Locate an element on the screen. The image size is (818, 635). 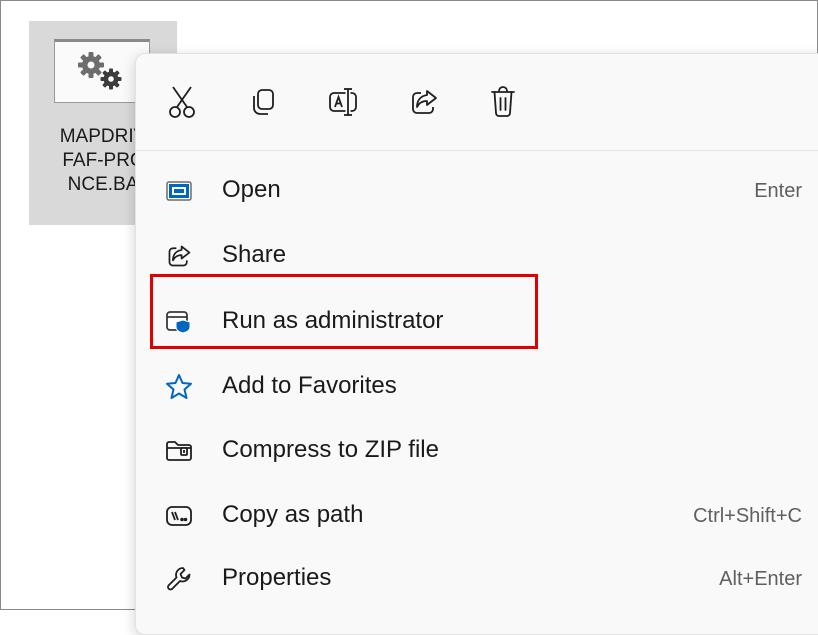
menu-item-shortcut: Ctrl+Shift+C is located at coordinates (747, 516).